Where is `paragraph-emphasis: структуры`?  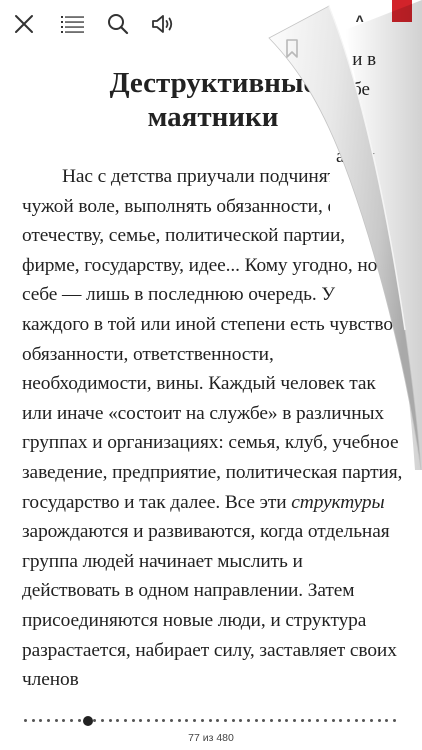
paragraph-emphasis: структуры is located at coordinates (338, 502).